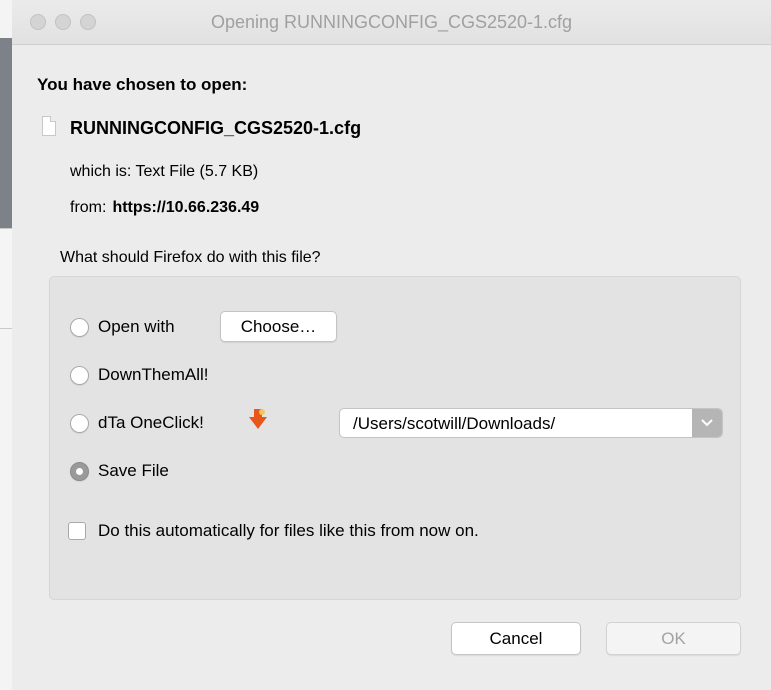  Describe the element at coordinates (79, 327) in the screenshot. I see `open-with-radio` at that location.